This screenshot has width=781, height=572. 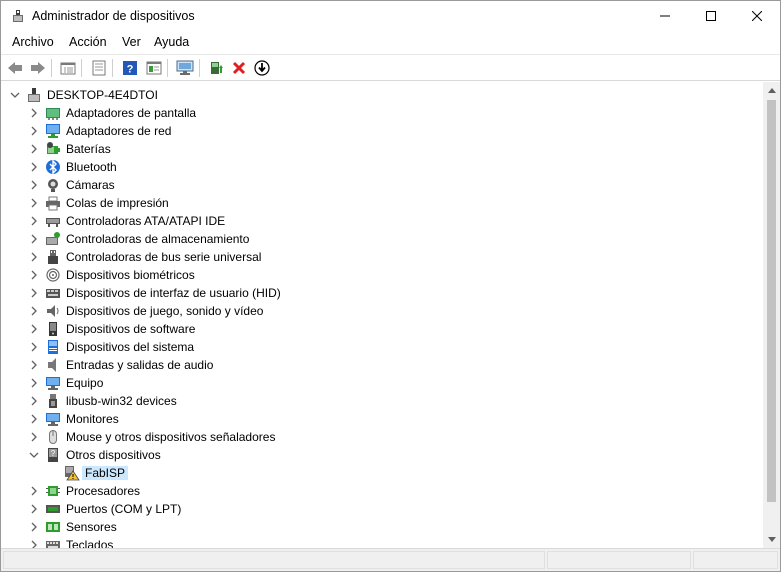 I want to click on driver-details-button, so click(x=99, y=68).